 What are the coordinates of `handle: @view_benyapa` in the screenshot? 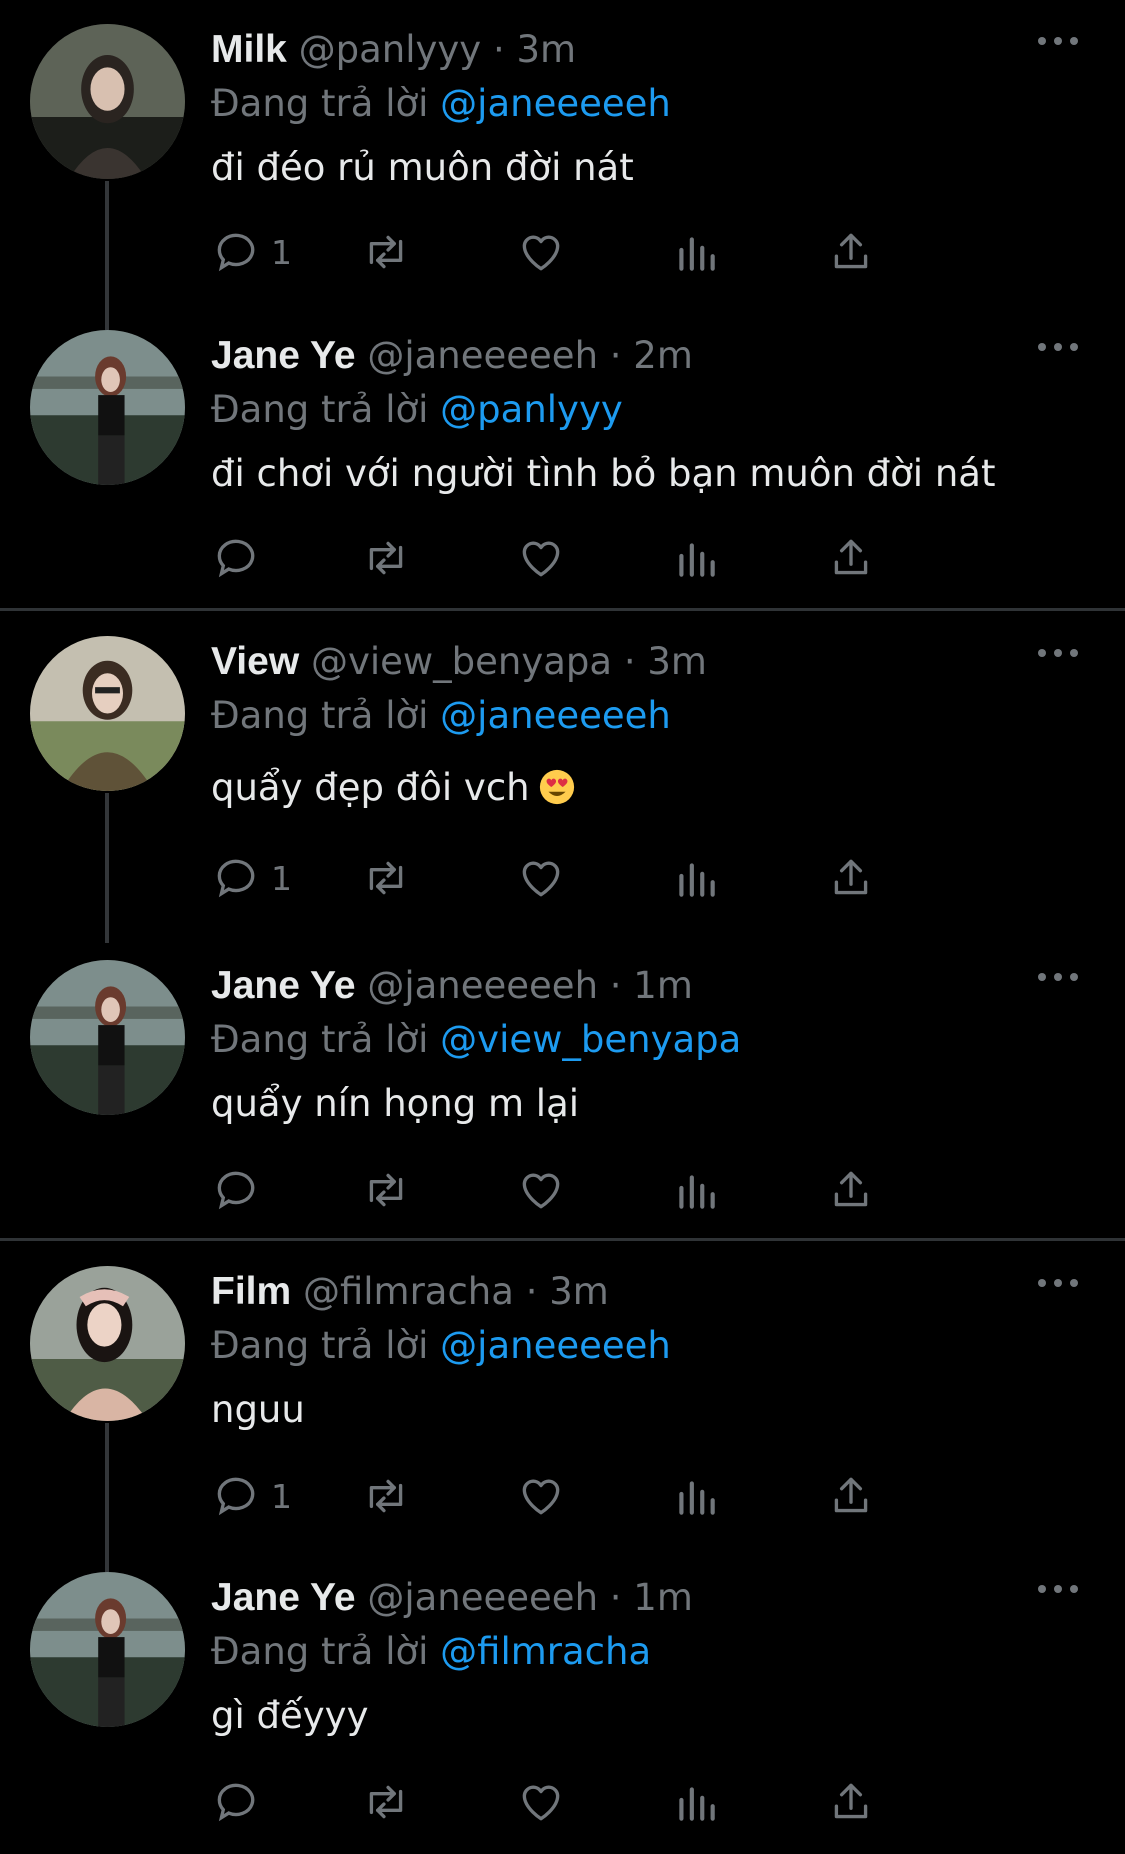 It's located at (461, 661).